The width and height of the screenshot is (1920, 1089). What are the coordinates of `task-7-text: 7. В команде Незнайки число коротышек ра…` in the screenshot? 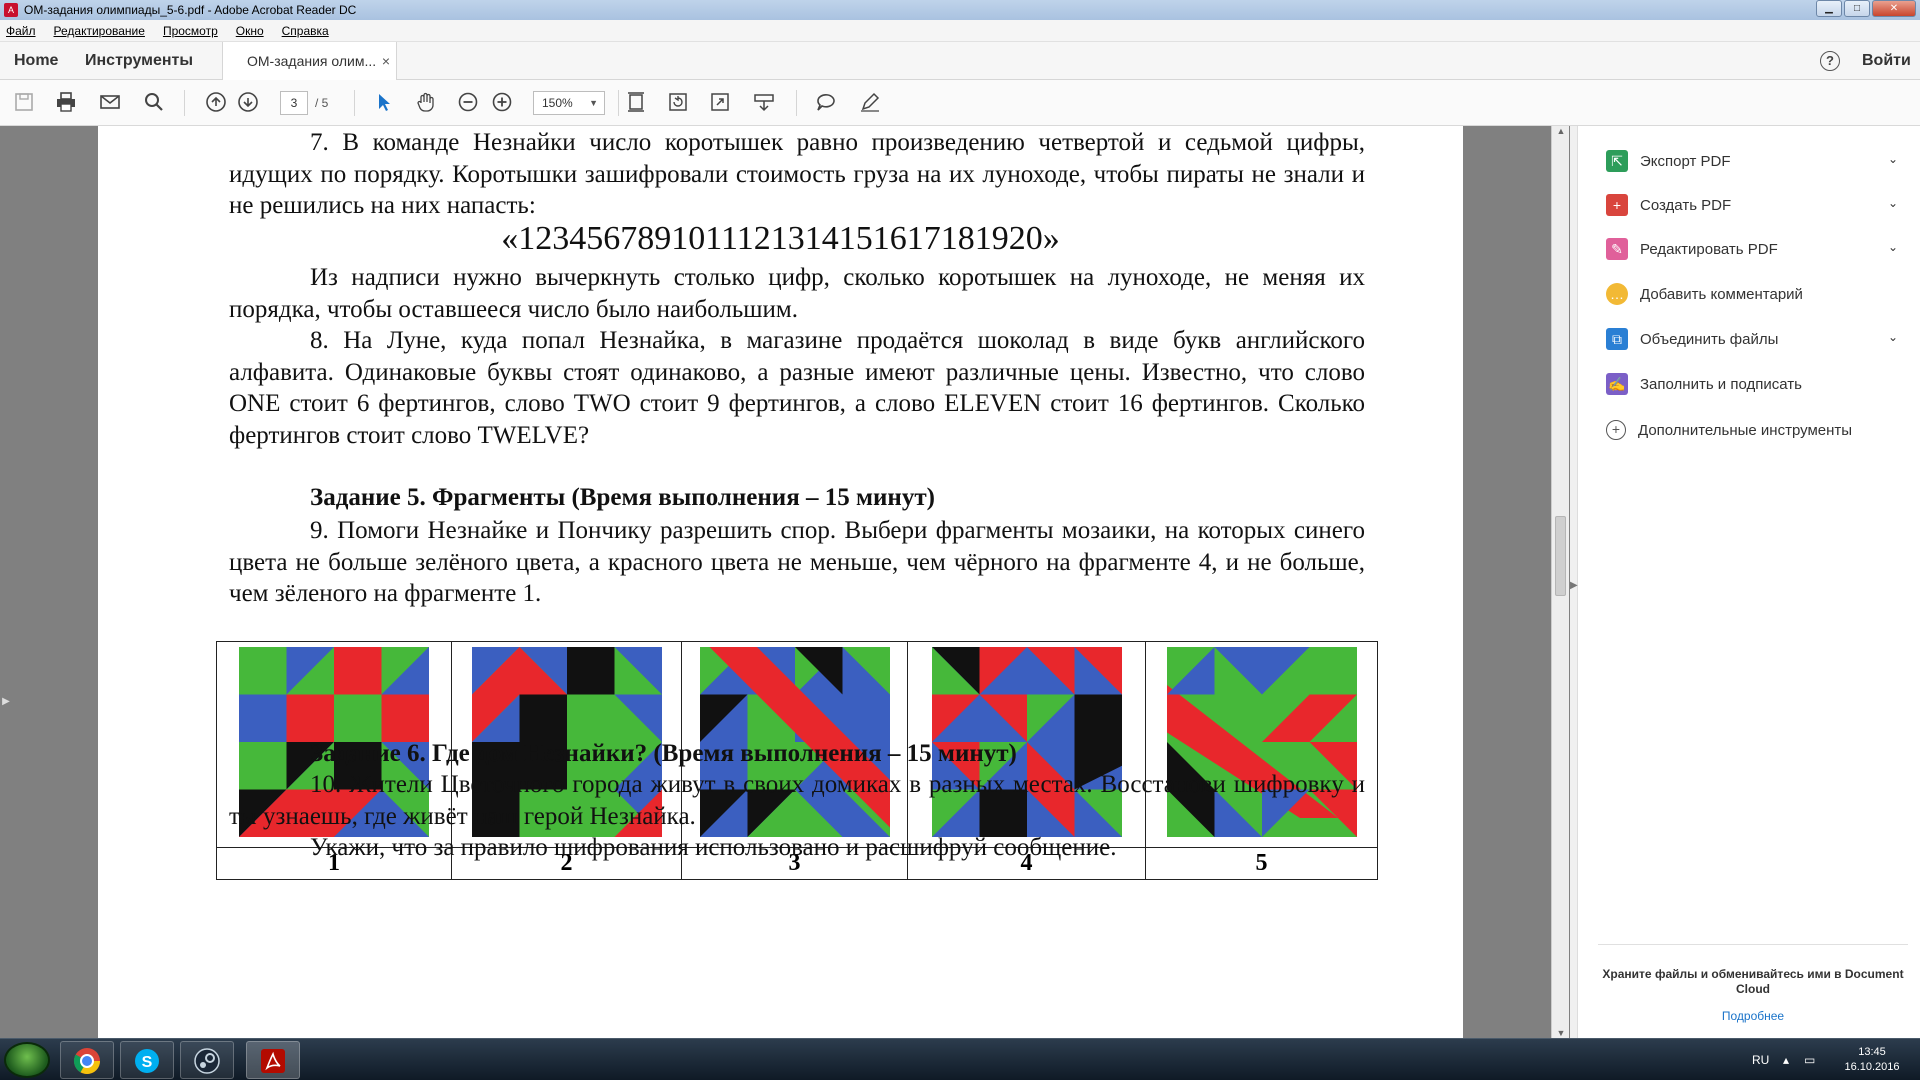 It's located at (797, 174).